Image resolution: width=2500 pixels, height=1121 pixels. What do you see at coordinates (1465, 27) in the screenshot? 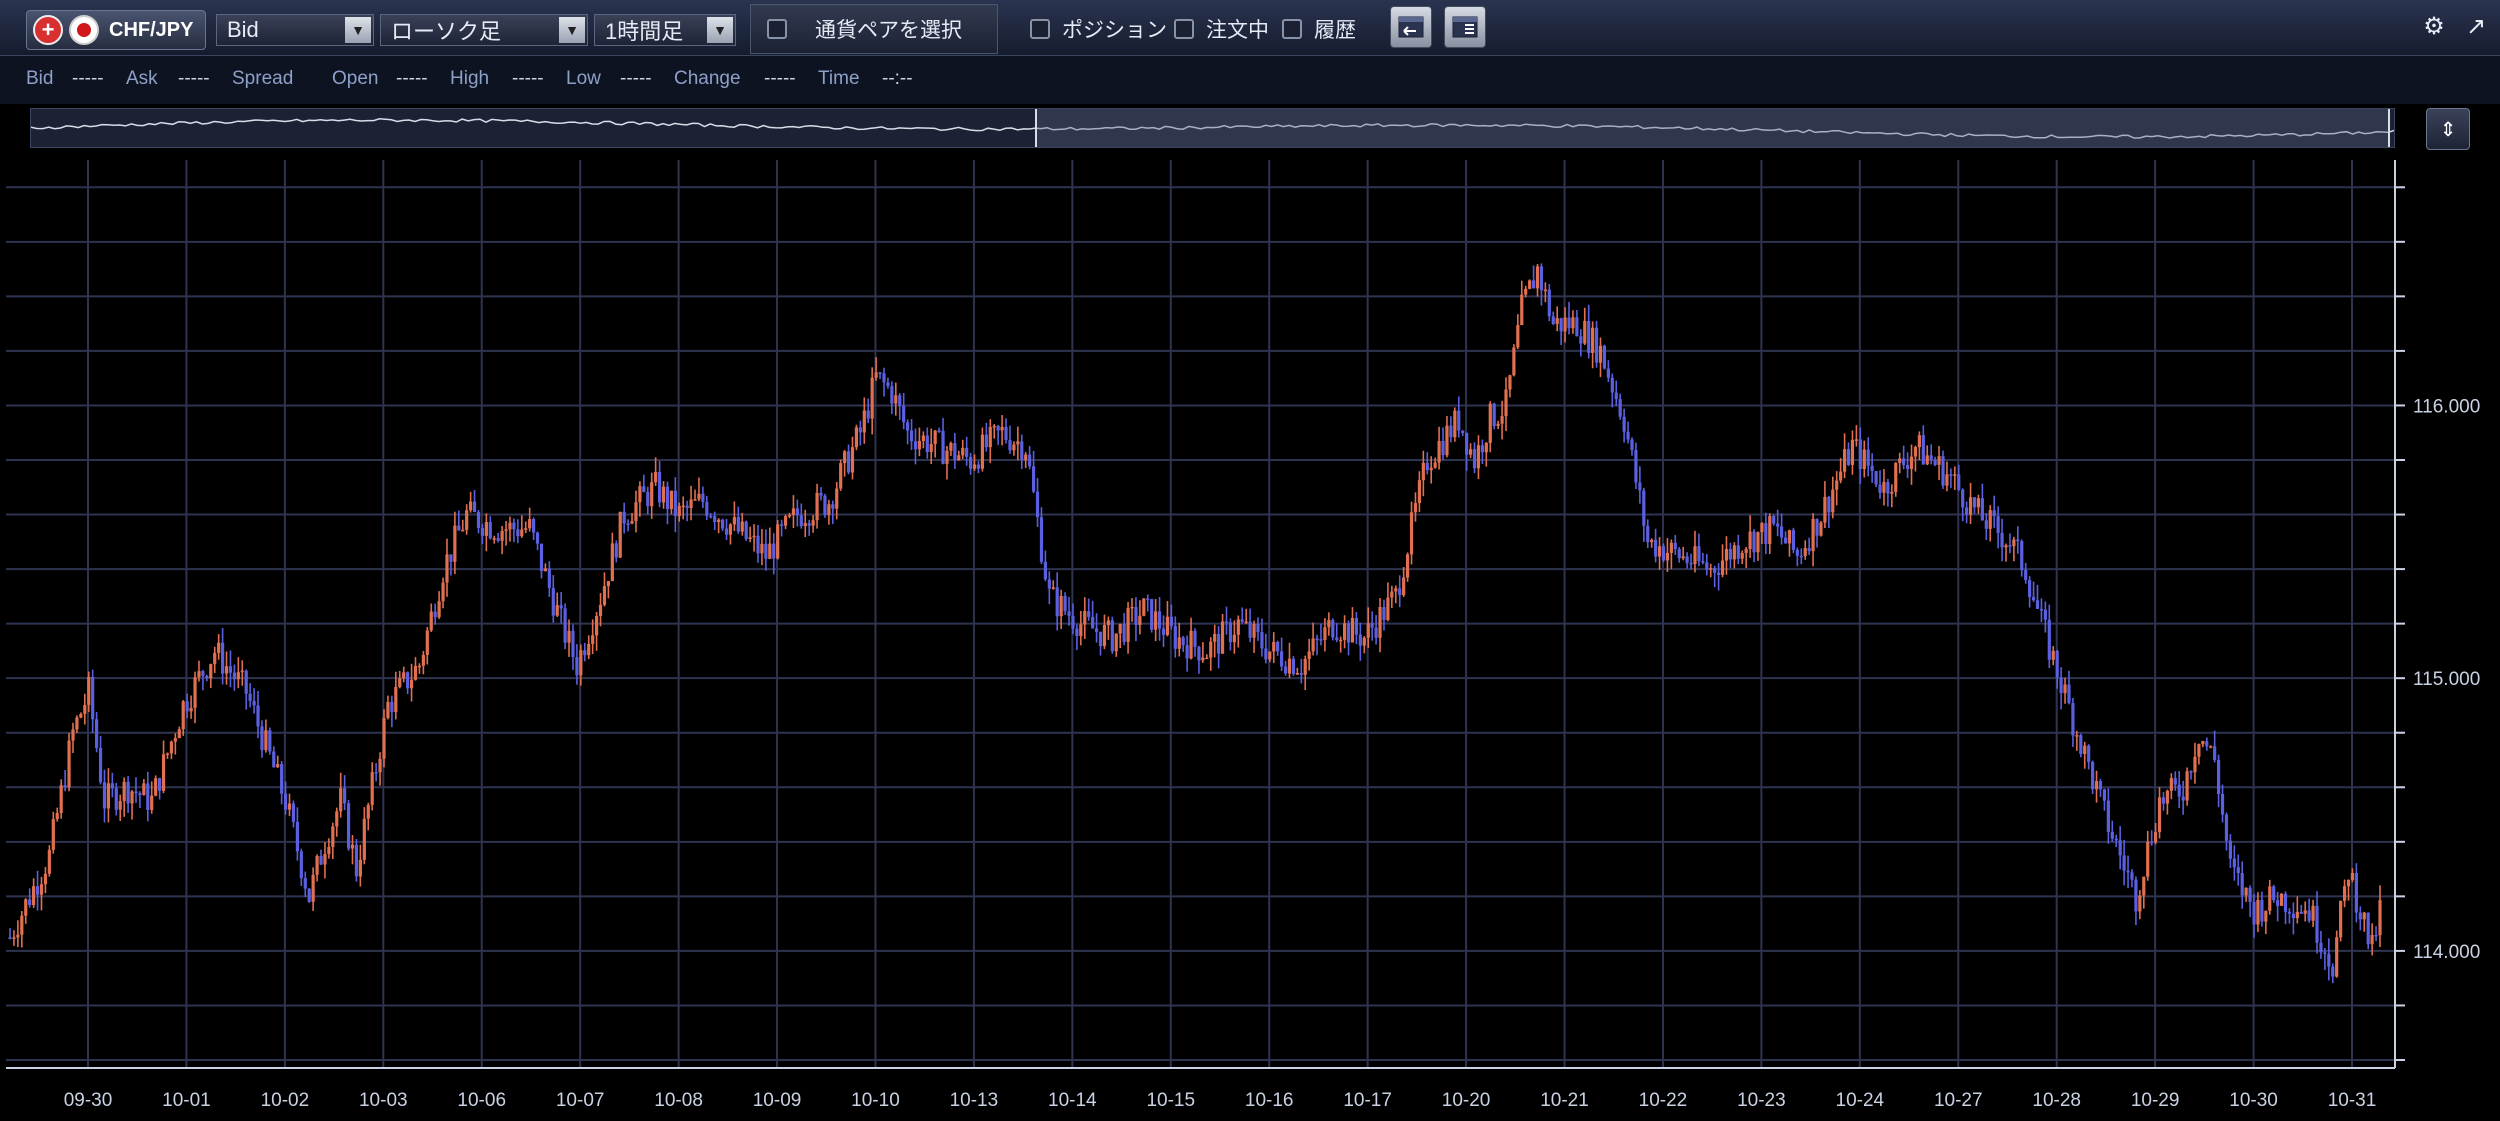
I see `chart-list-icon` at bounding box center [1465, 27].